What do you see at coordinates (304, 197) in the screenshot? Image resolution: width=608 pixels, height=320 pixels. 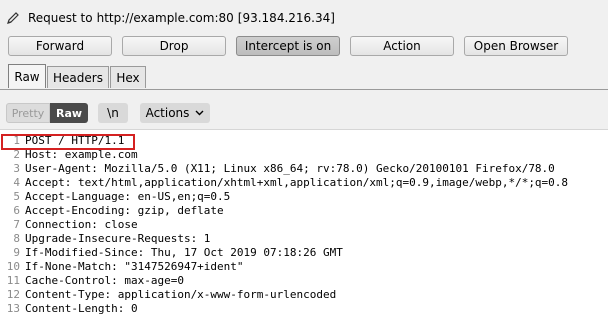 I see `editor-line: 5 Accept-Language: en-US,en;q=0.5` at bounding box center [304, 197].